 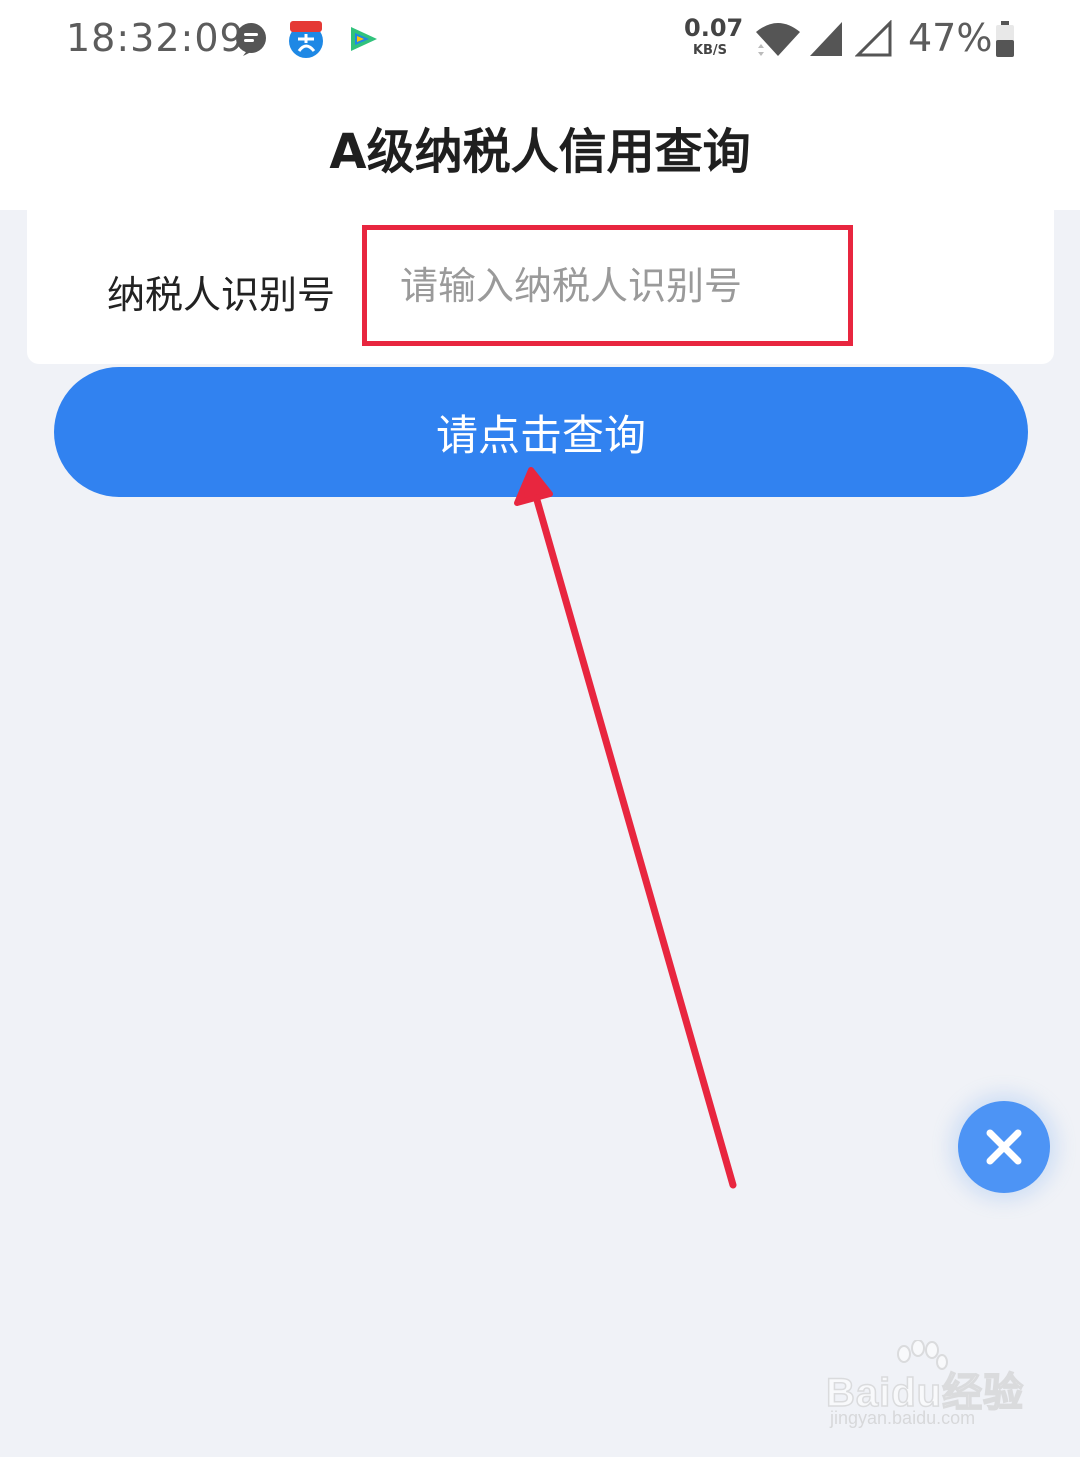 I want to click on close-icon, so click(x=1004, y=1147).